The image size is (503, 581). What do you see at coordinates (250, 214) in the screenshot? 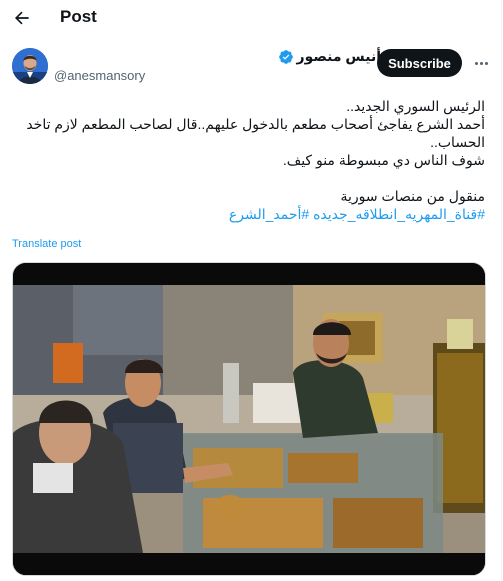
I see `tweet-hashtags: #قناة_المهريه_انطلاقه_جديده #أحمد_الشرع` at bounding box center [250, 214].